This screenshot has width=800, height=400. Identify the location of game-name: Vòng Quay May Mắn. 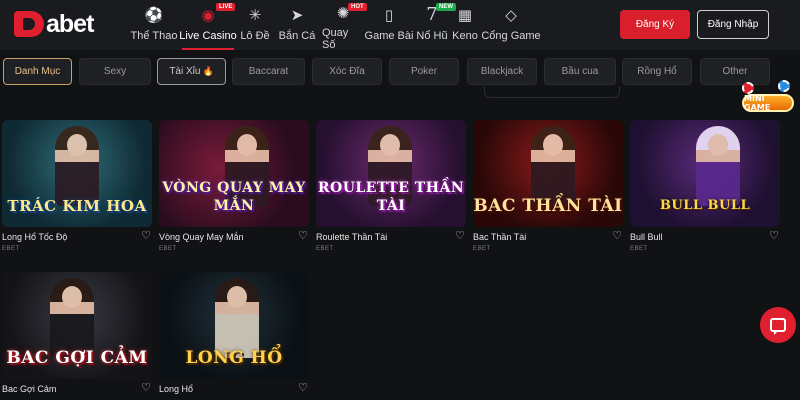
(201, 237).